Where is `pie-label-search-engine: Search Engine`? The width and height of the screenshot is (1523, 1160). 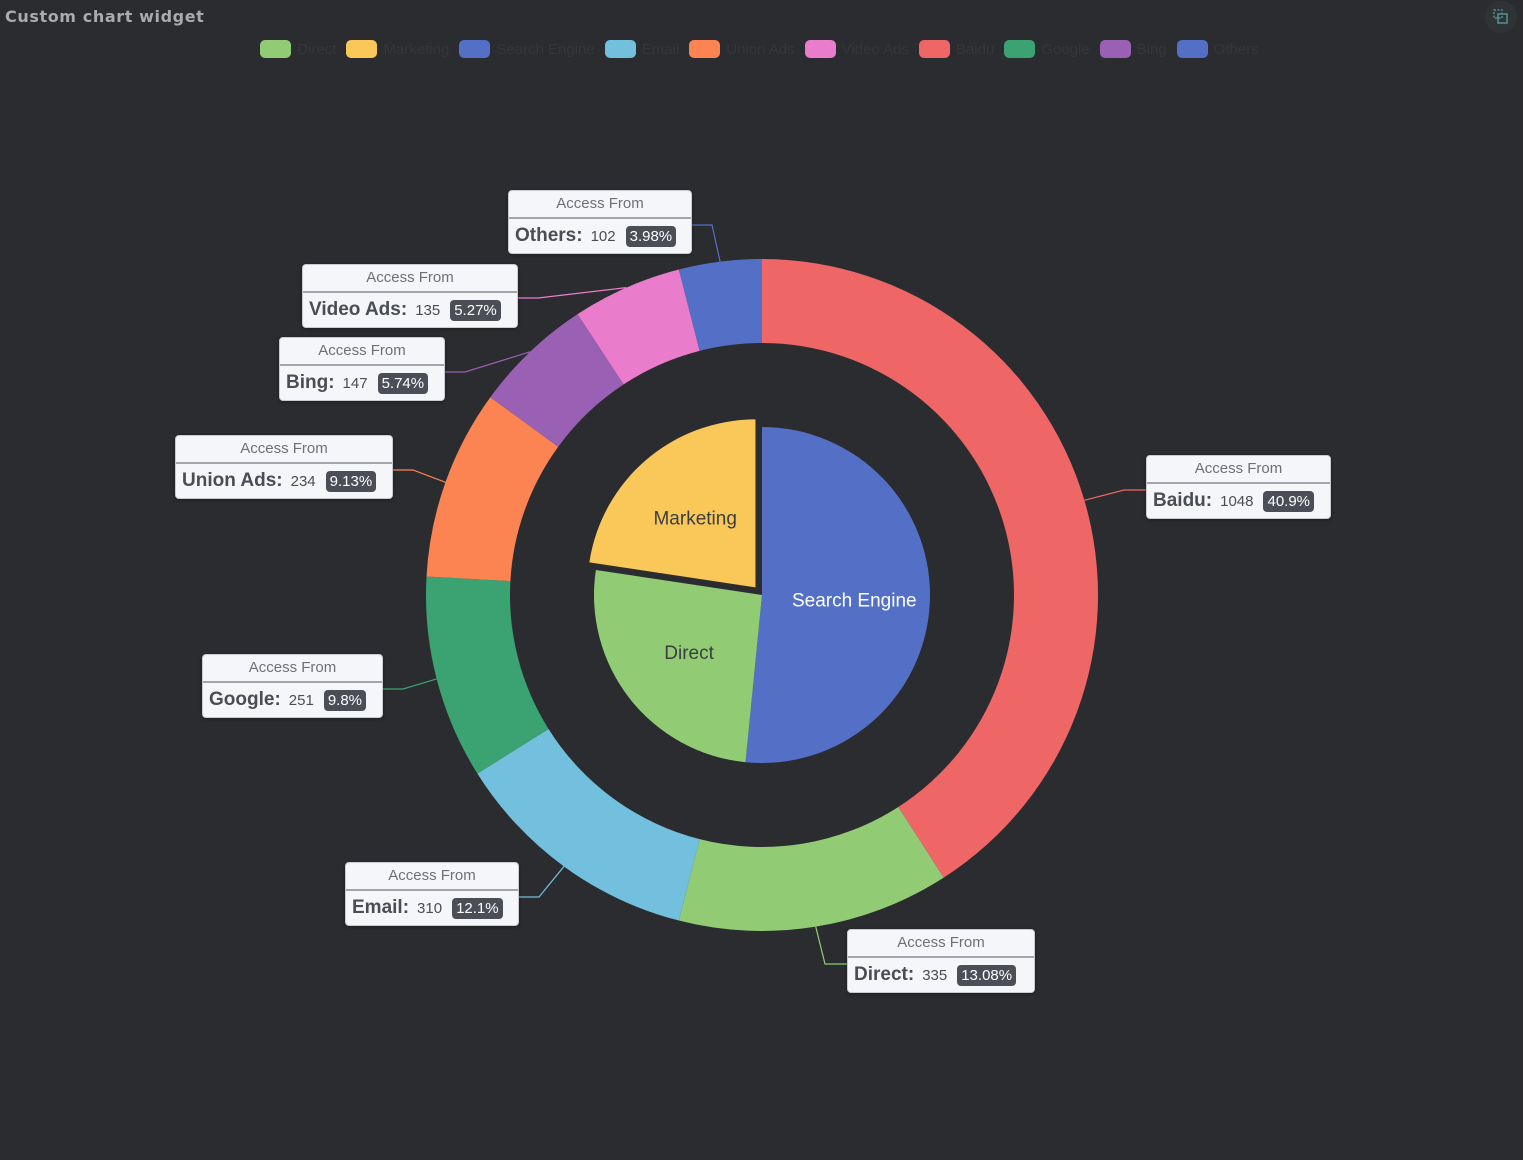
pie-label-search-engine: Search Engine is located at coordinates (854, 601).